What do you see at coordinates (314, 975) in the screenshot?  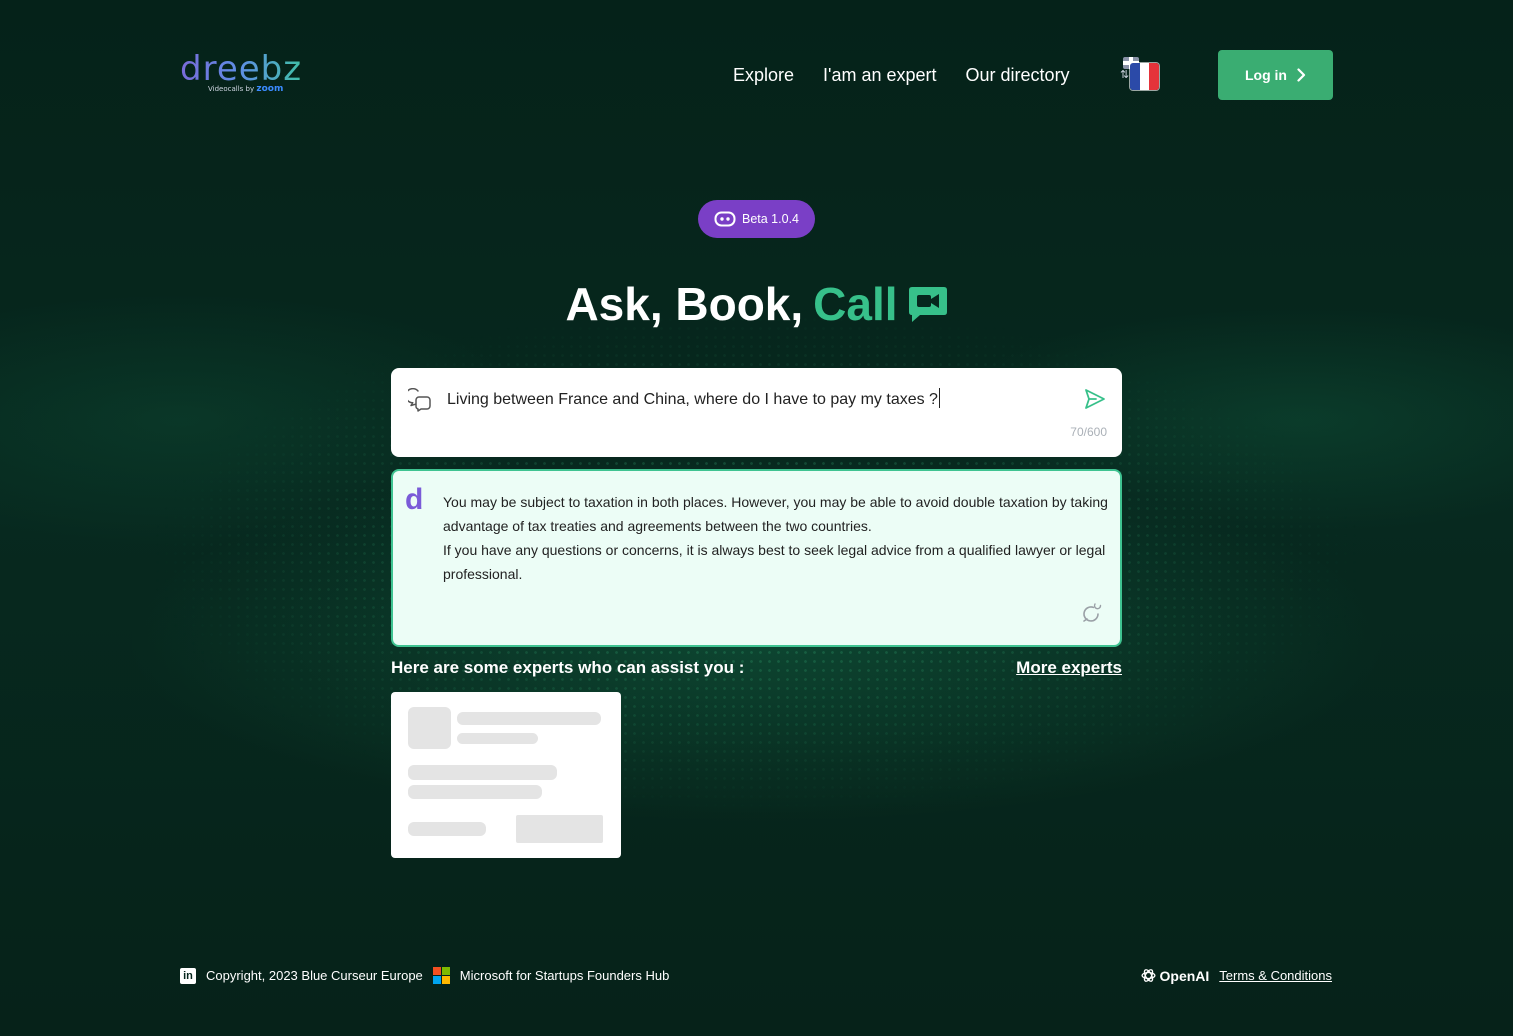 I see `copyright-text: Copyright, 2023 Blue Curseur Europe` at bounding box center [314, 975].